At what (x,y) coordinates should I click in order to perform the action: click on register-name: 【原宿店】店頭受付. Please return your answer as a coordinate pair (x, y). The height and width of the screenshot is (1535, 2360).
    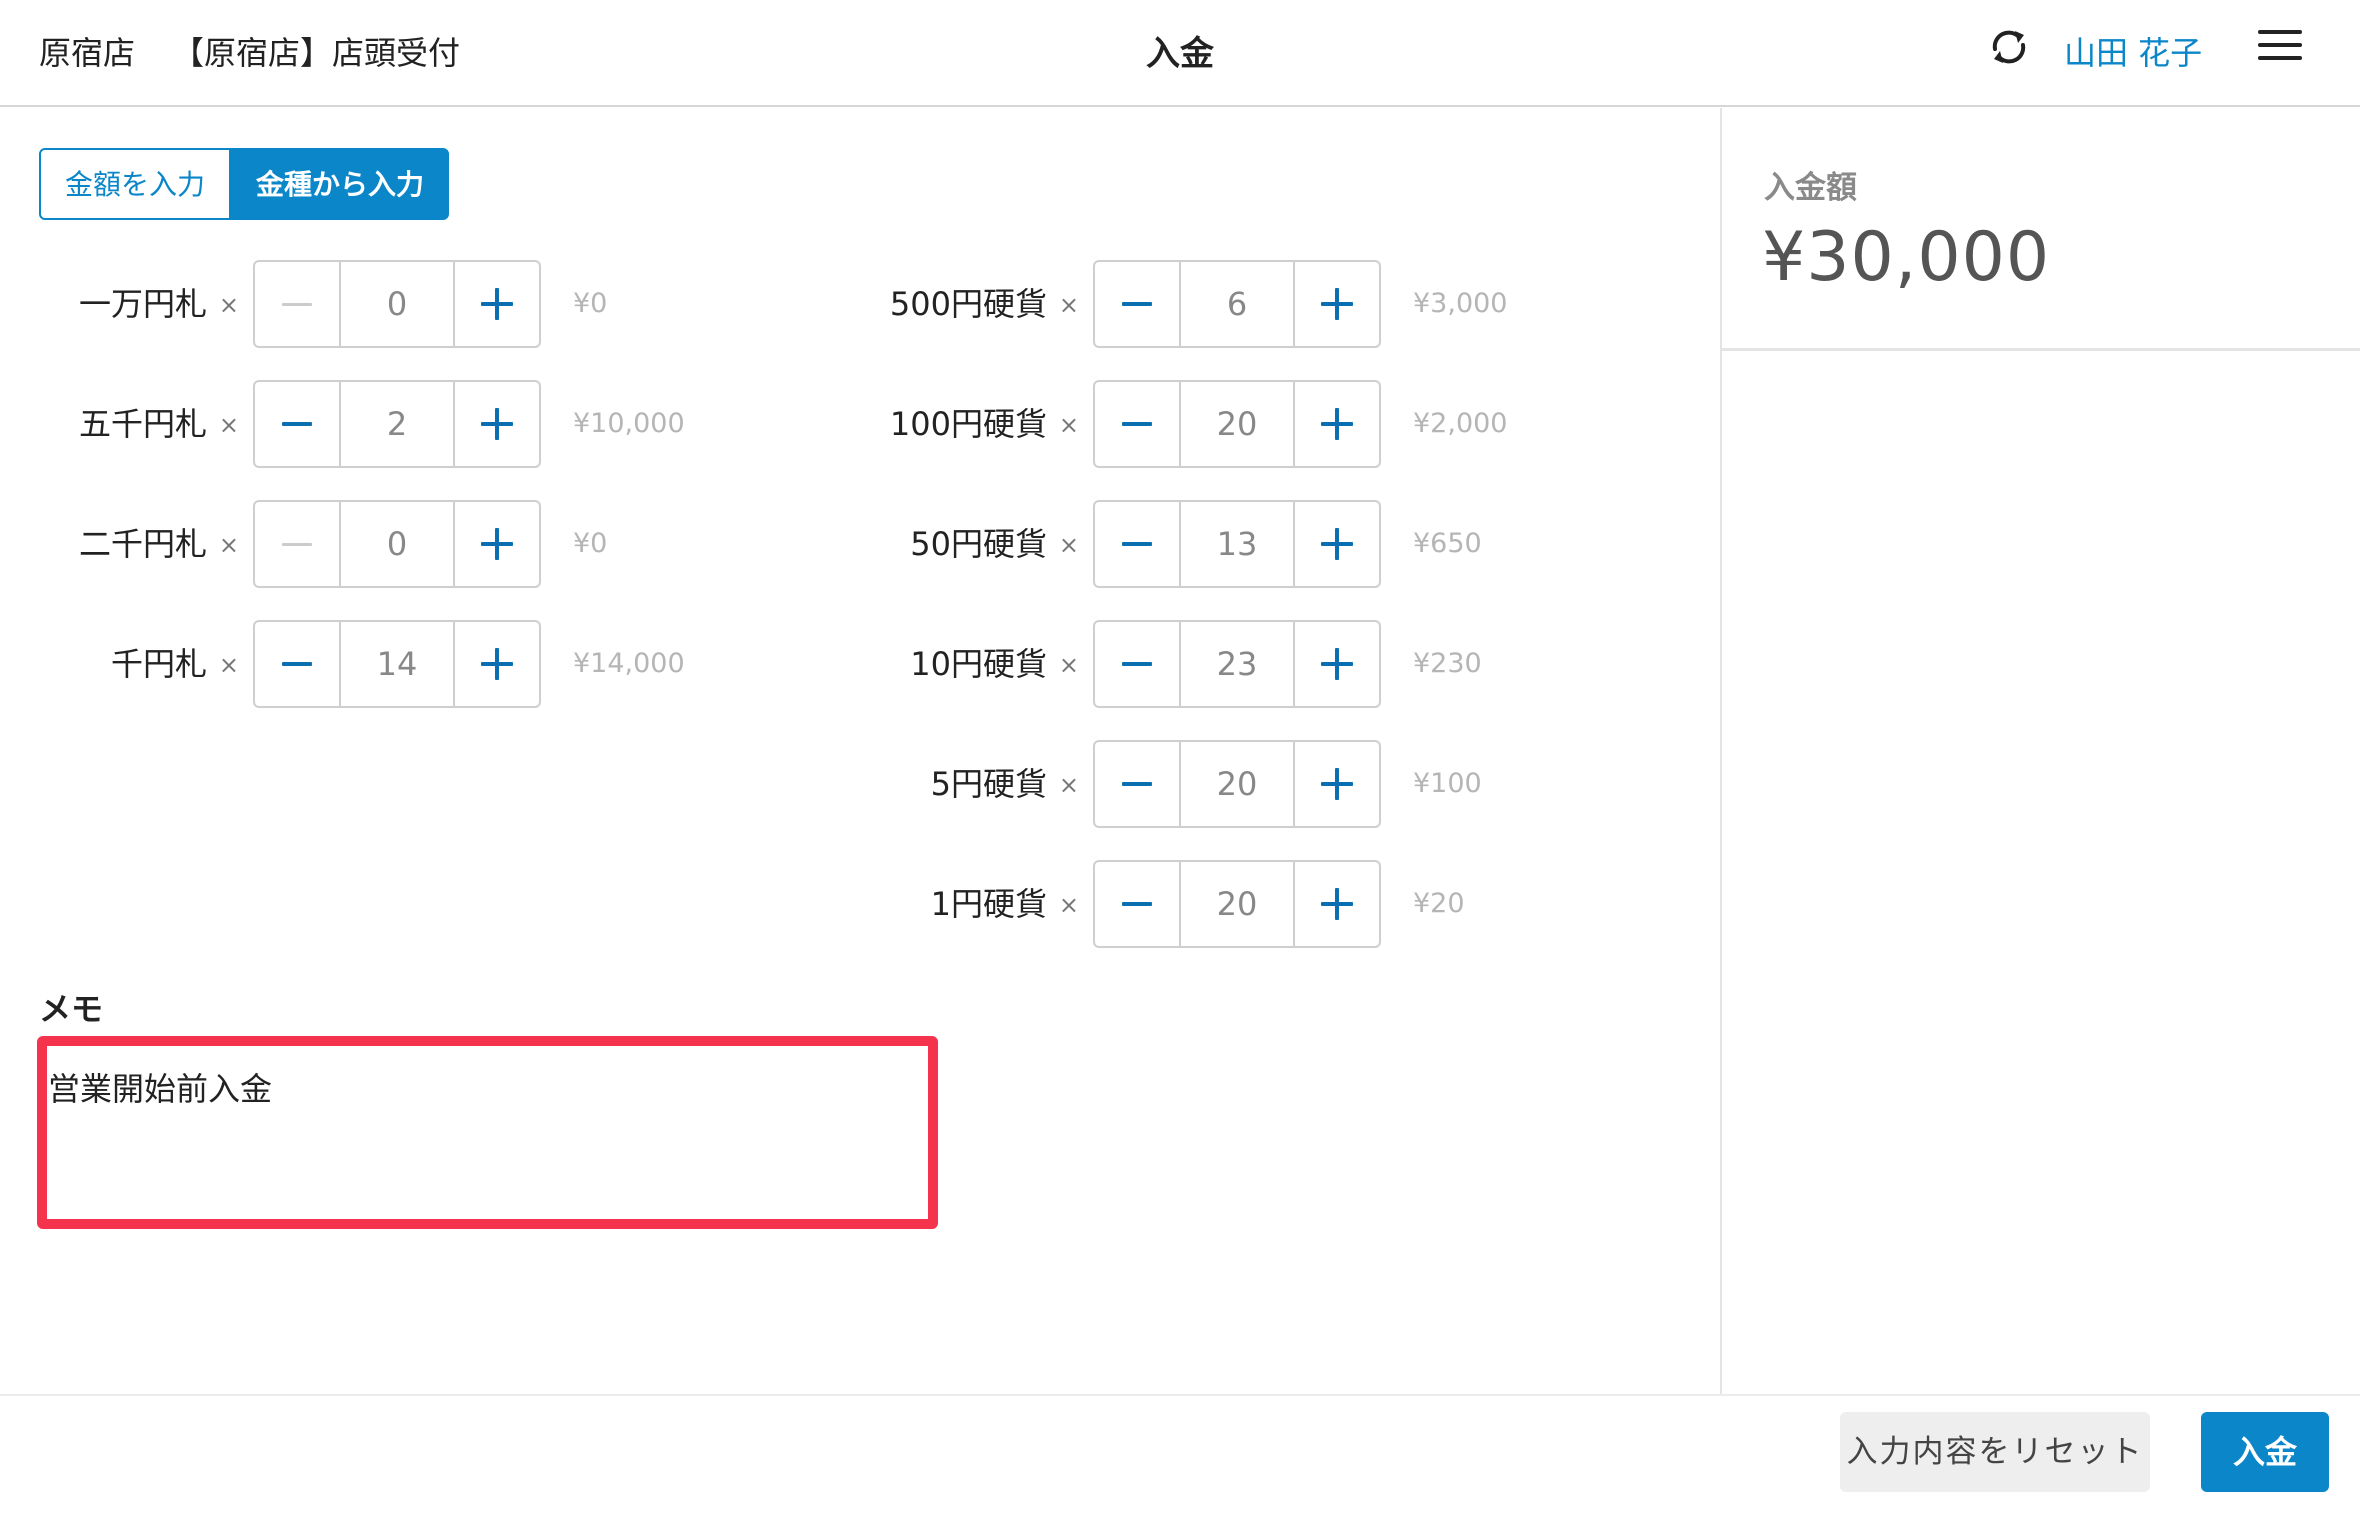
    Looking at the image, I should click on (316, 53).